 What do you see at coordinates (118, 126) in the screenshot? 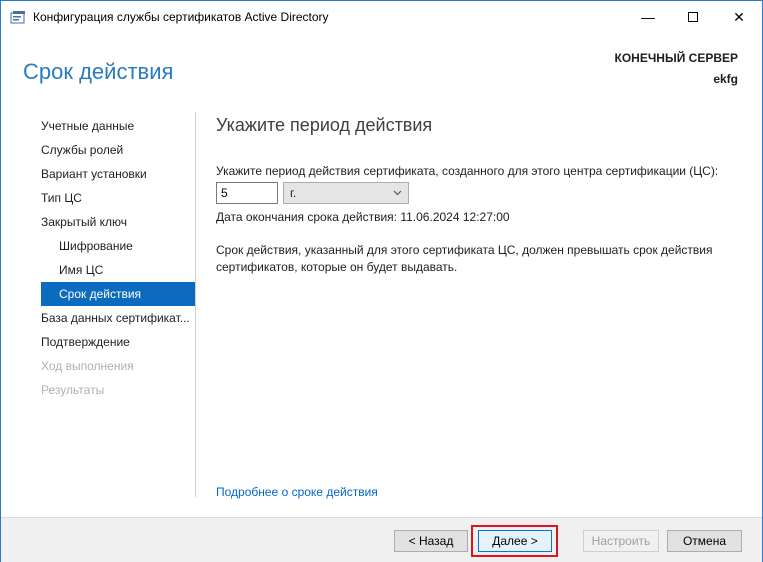
I see `nav-item-credentials: Учетные данные` at bounding box center [118, 126].